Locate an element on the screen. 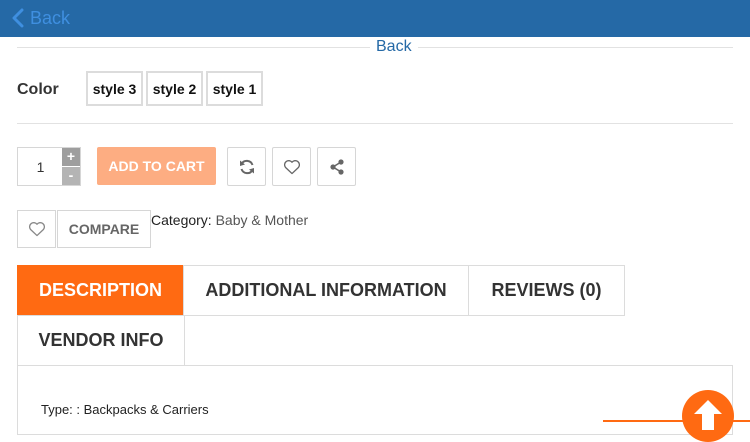 This screenshot has height=442, width=750. wishlist-small-button is located at coordinates (36, 229).